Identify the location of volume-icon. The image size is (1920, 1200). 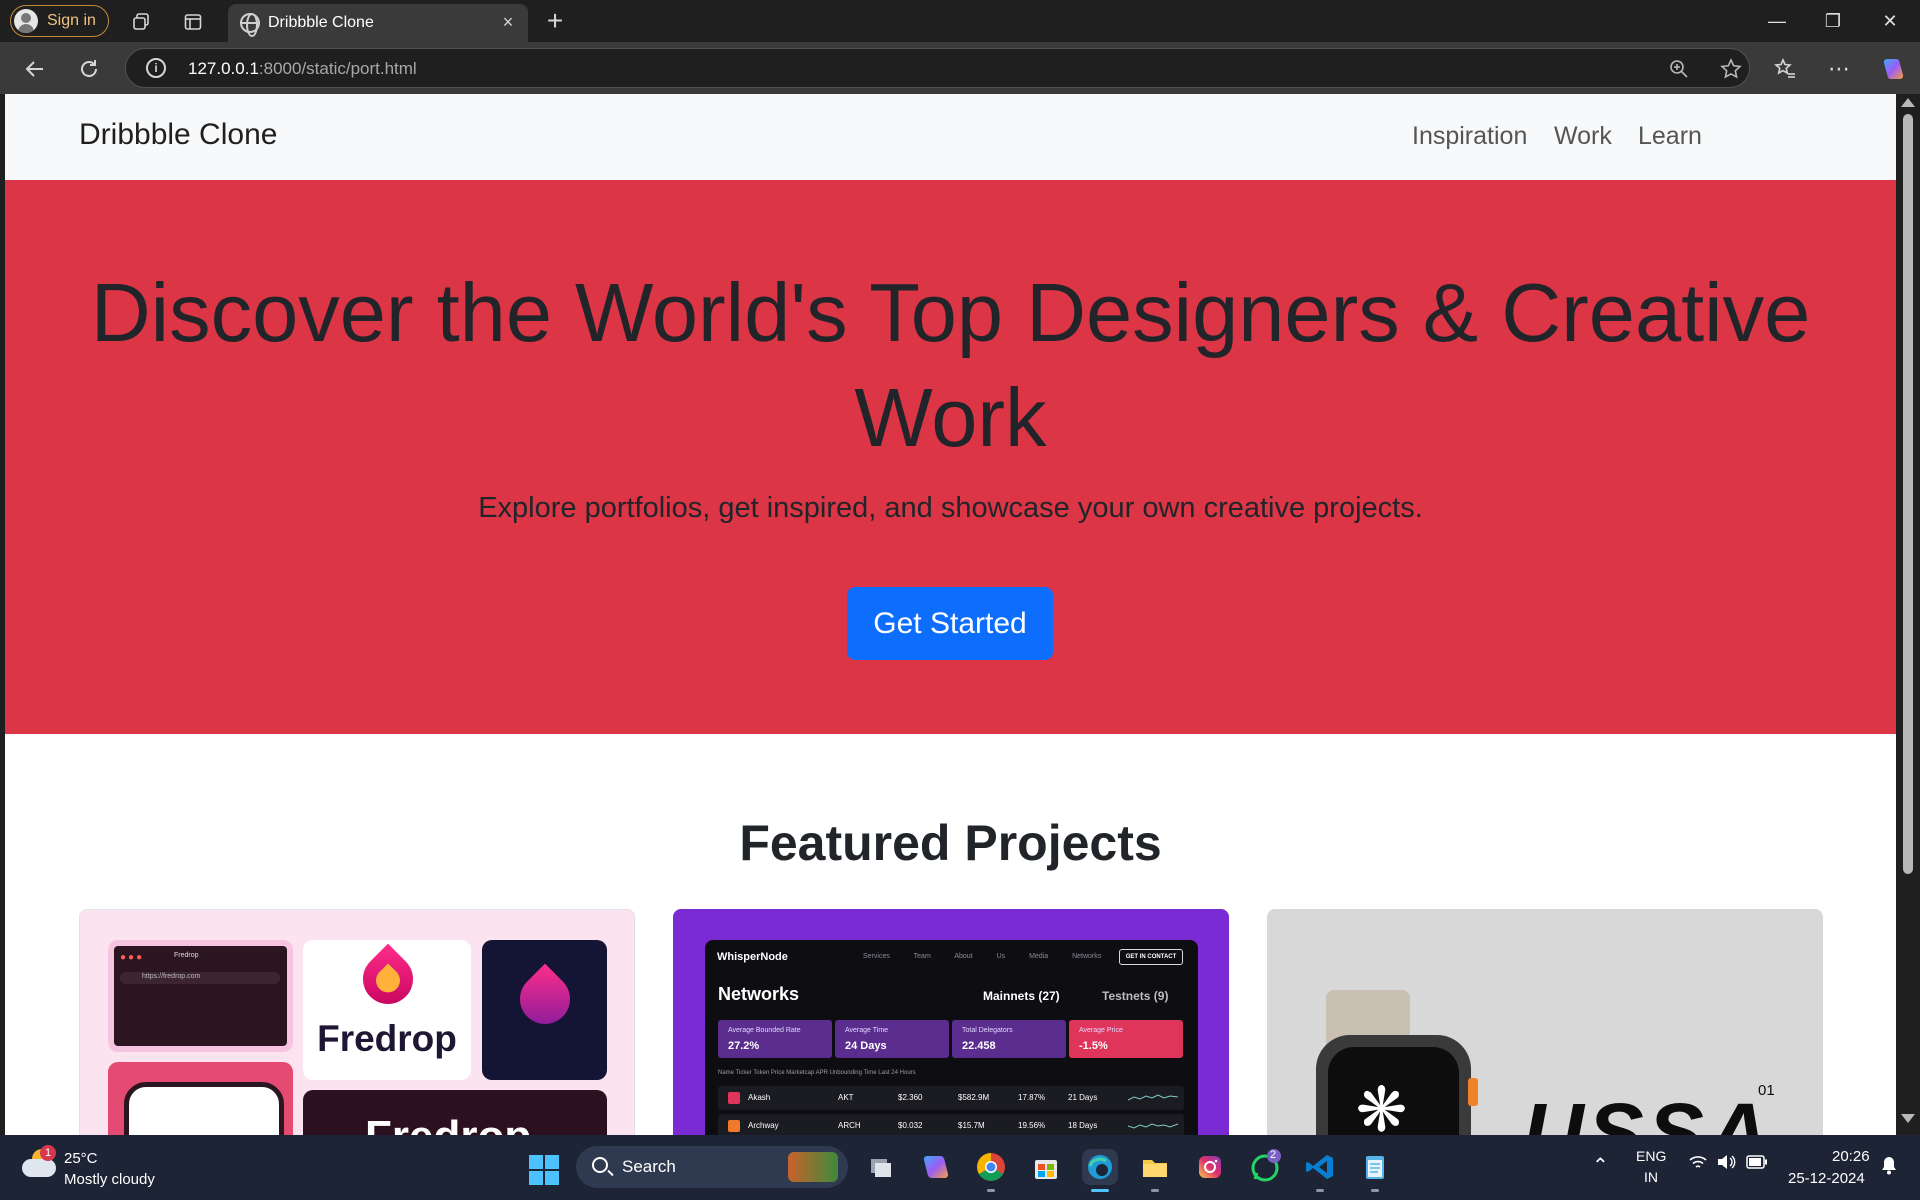
(1726, 1164).